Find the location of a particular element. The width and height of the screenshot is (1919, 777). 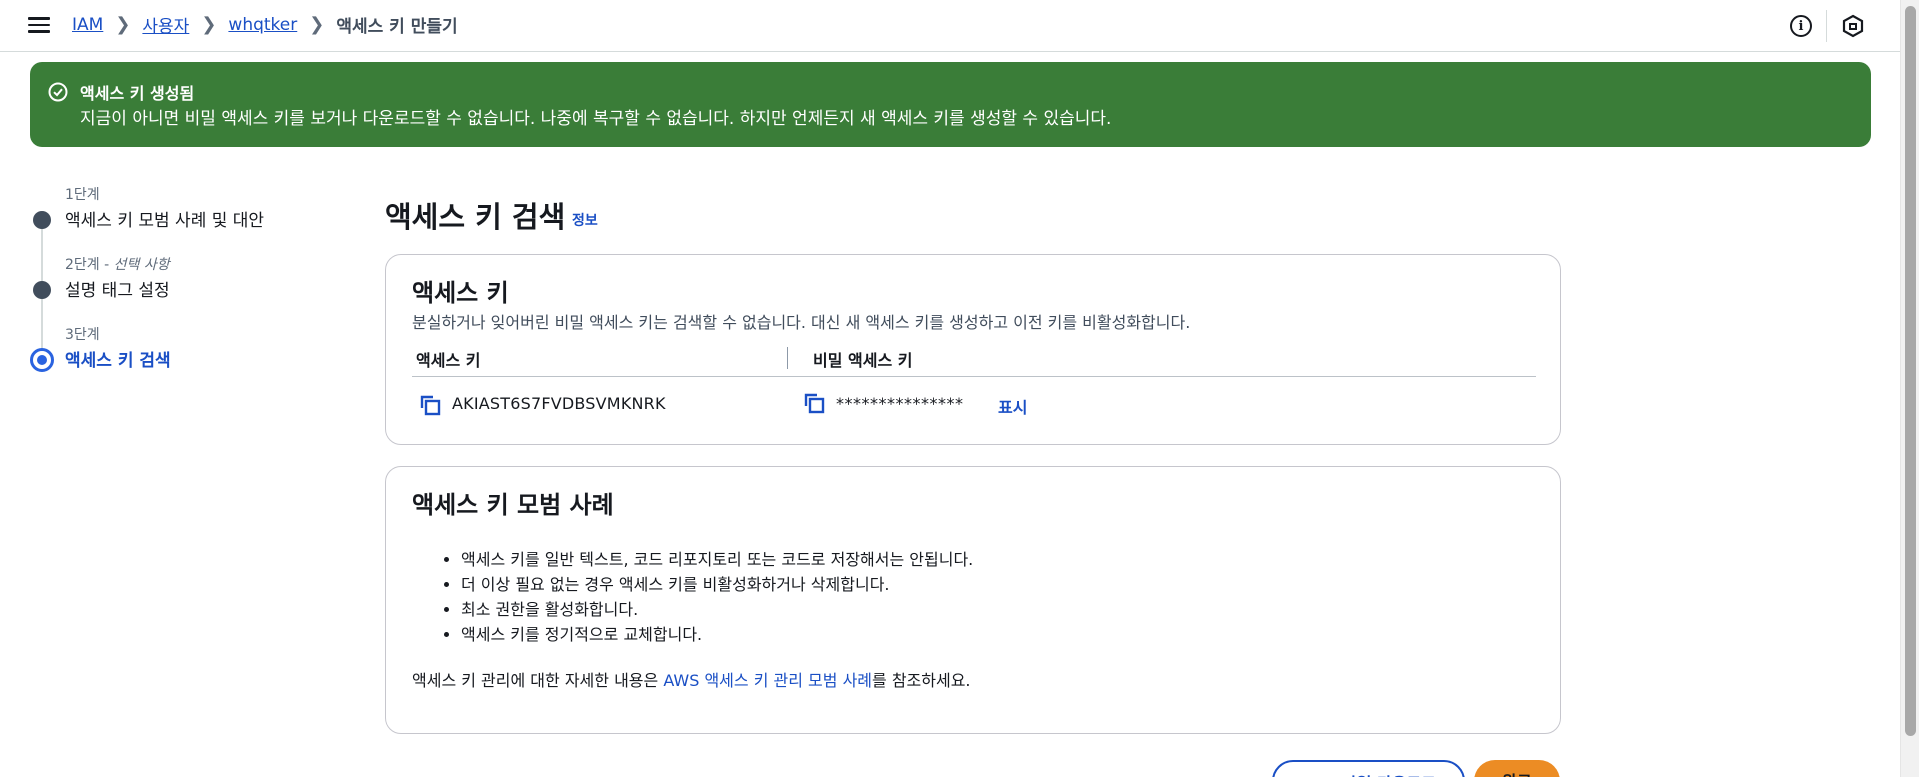

step-number: 1단계 is located at coordinates (82, 195).